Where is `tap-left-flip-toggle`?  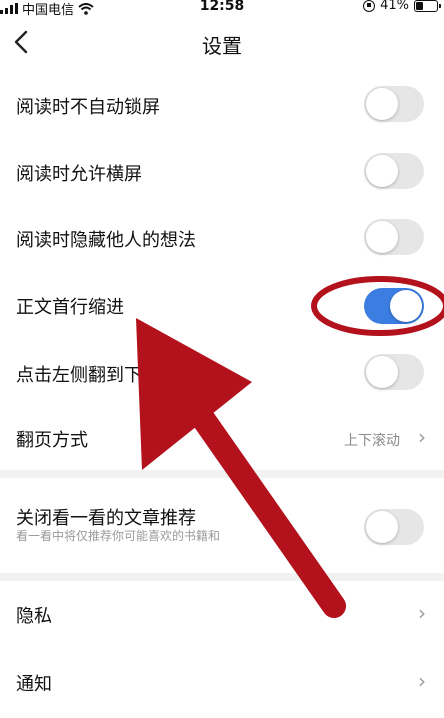 tap-left-flip-toggle is located at coordinates (394, 372).